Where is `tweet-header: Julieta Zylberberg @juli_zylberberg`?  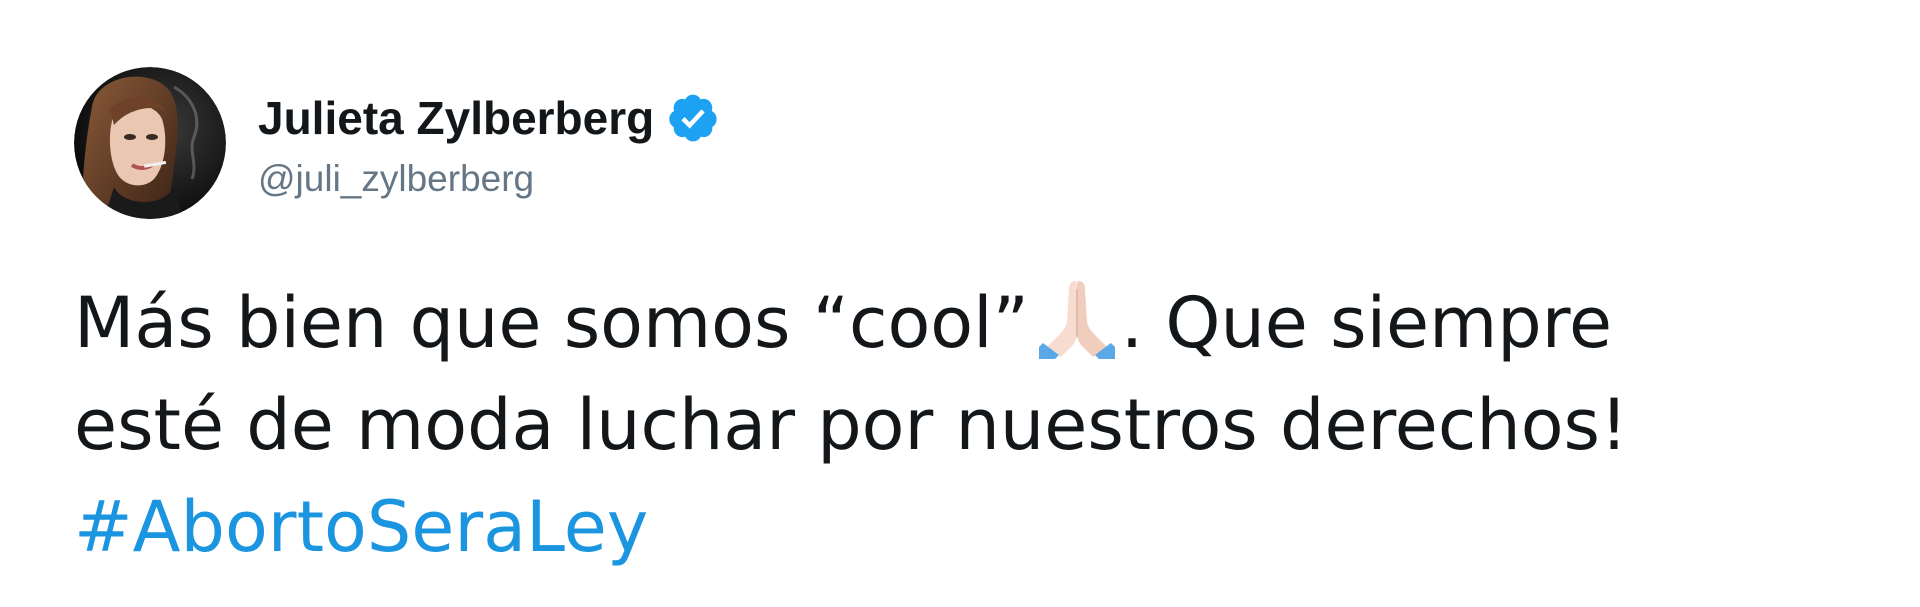 tweet-header: Julieta Zylberberg @juli_zylberberg is located at coordinates (397, 143).